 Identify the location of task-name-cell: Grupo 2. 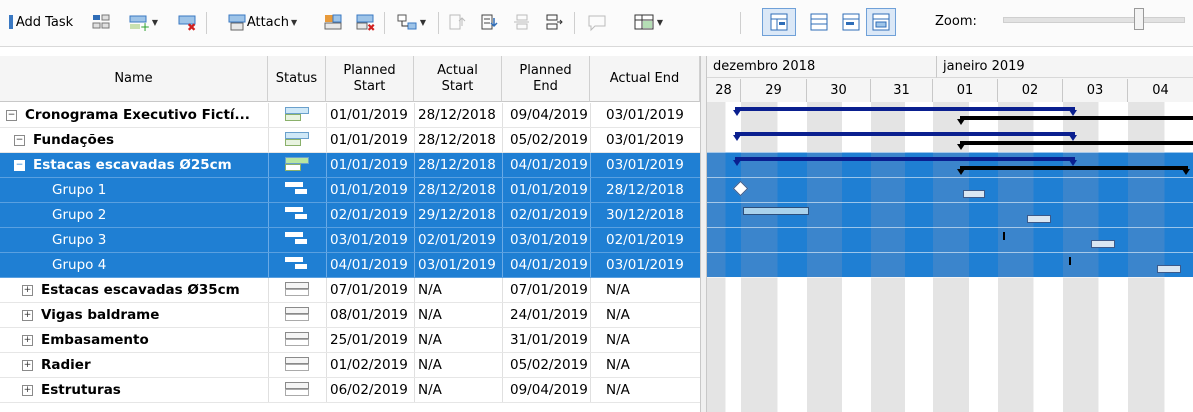
(159, 215).